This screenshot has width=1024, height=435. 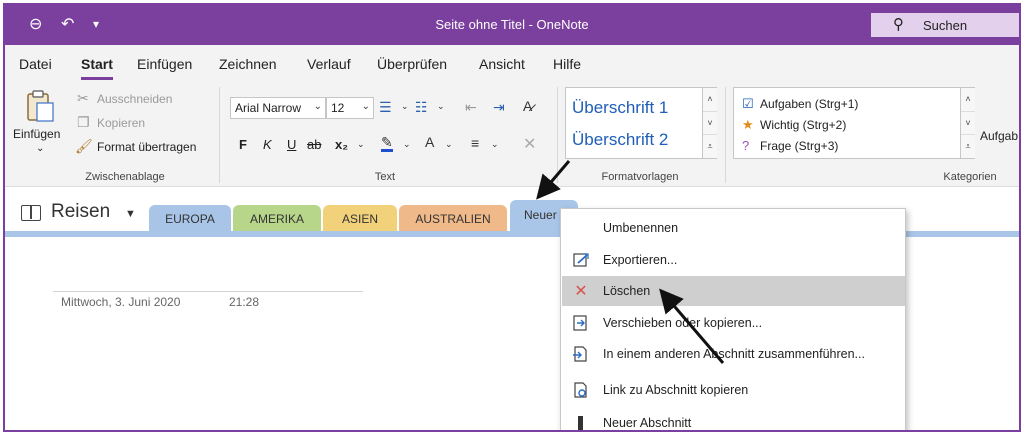 What do you see at coordinates (553, 180) in the screenshot?
I see `arrow-to-section-tab` at bounding box center [553, 180].